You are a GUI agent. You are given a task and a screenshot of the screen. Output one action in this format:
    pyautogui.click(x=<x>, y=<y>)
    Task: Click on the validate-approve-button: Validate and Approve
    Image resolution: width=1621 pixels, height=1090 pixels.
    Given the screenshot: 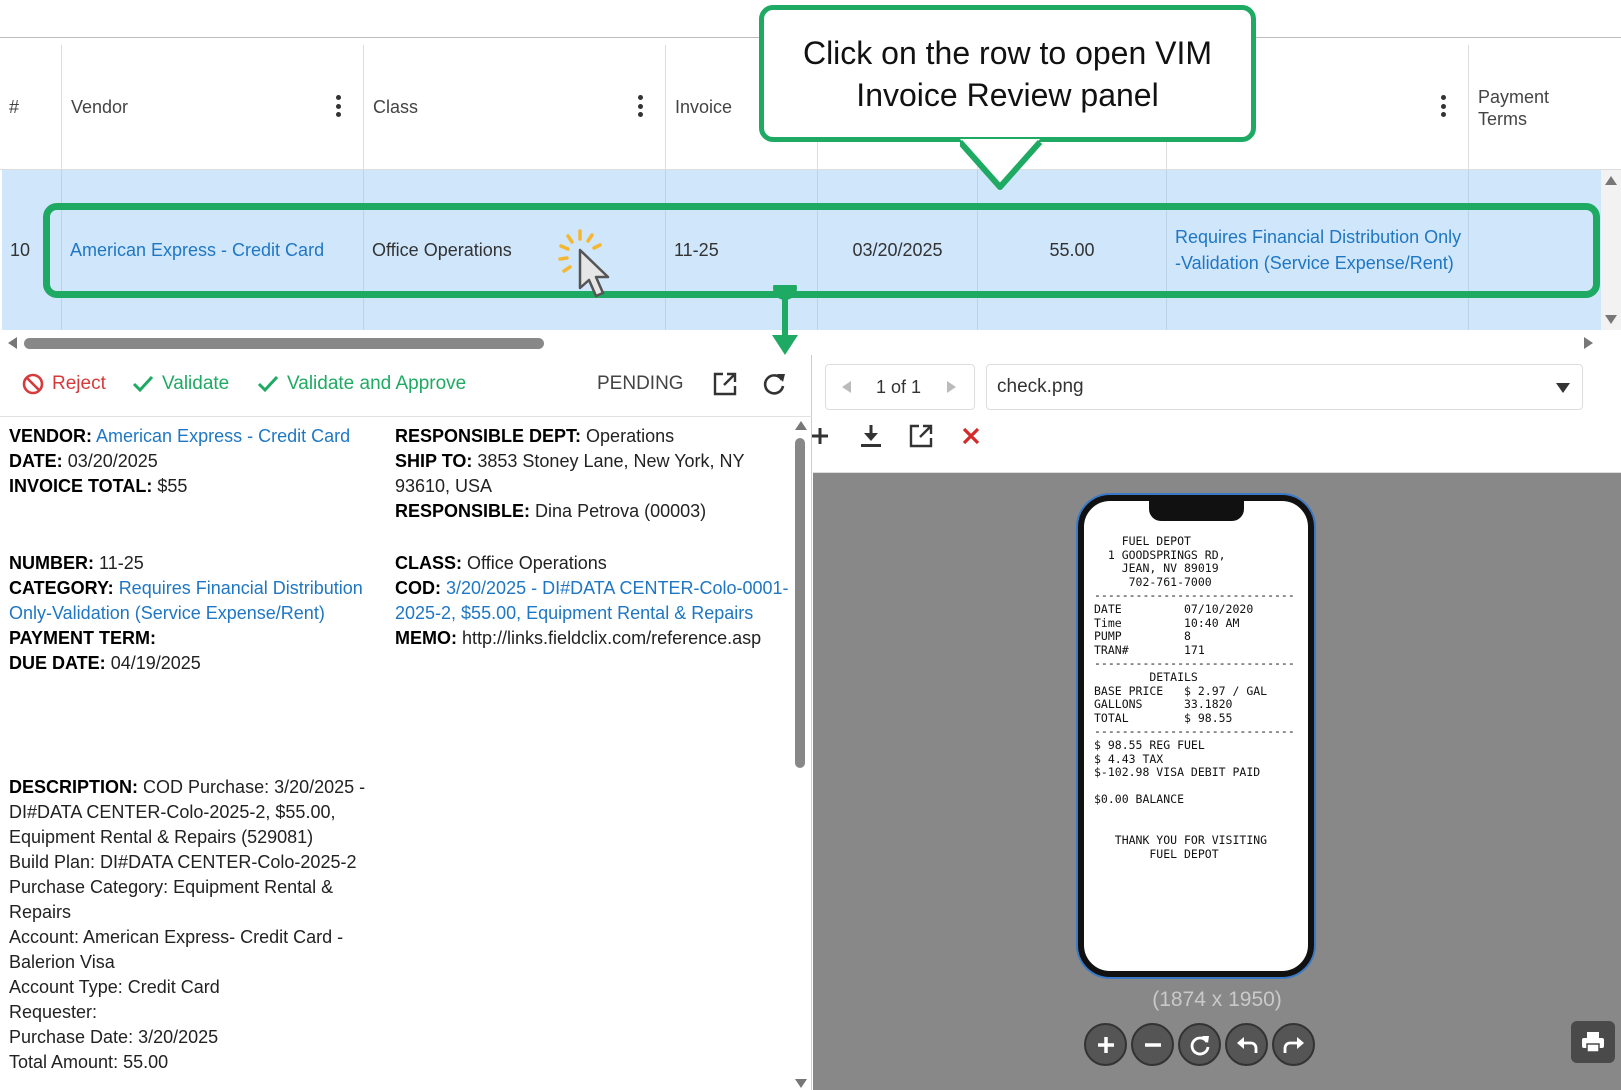 What is the action you would take?
    pyautogui.click(x=361, y=384)
    